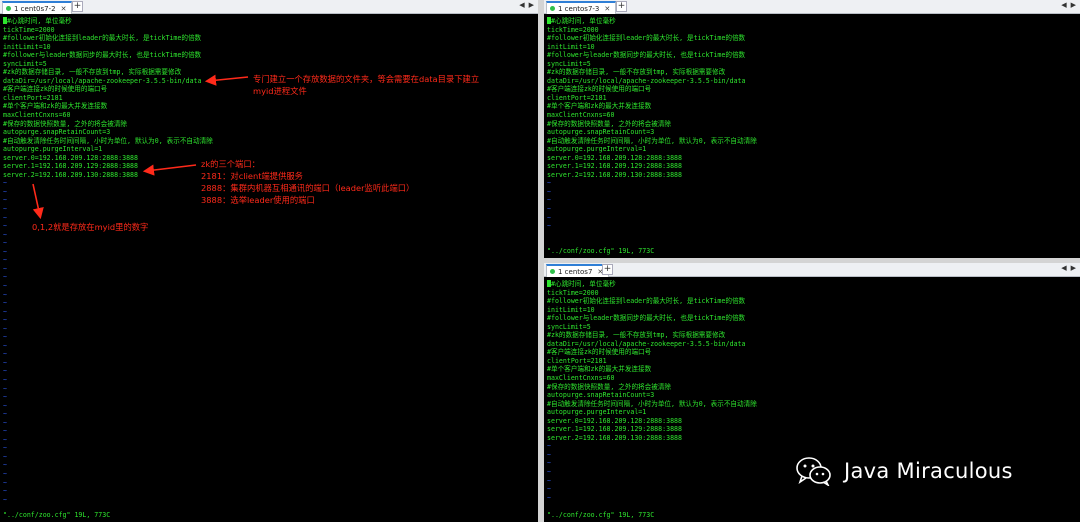  Describe the element at coordinates (578, 270) in the screenshot. I see `tab-centos7: 1 centos7 ✕` at that location.